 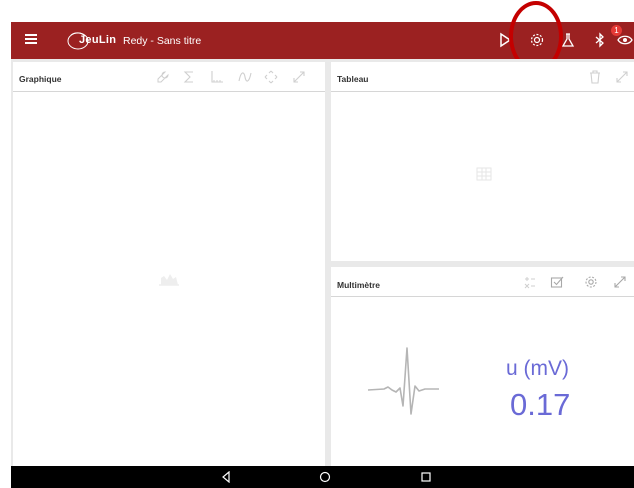 What do you see at coordinates (325, 477) in the screenshot?
I see `home-icon` at bounding box center [325, 477].